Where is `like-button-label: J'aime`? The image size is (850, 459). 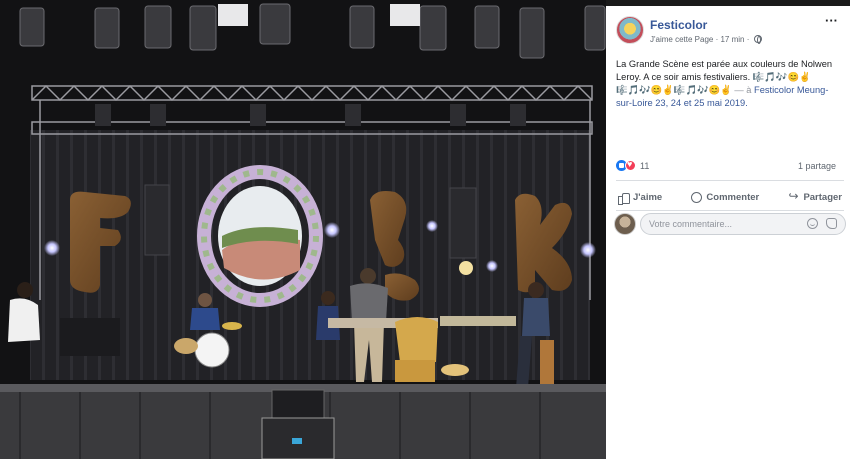 like-button-label: J'aime is located at coordinates (648, 197).